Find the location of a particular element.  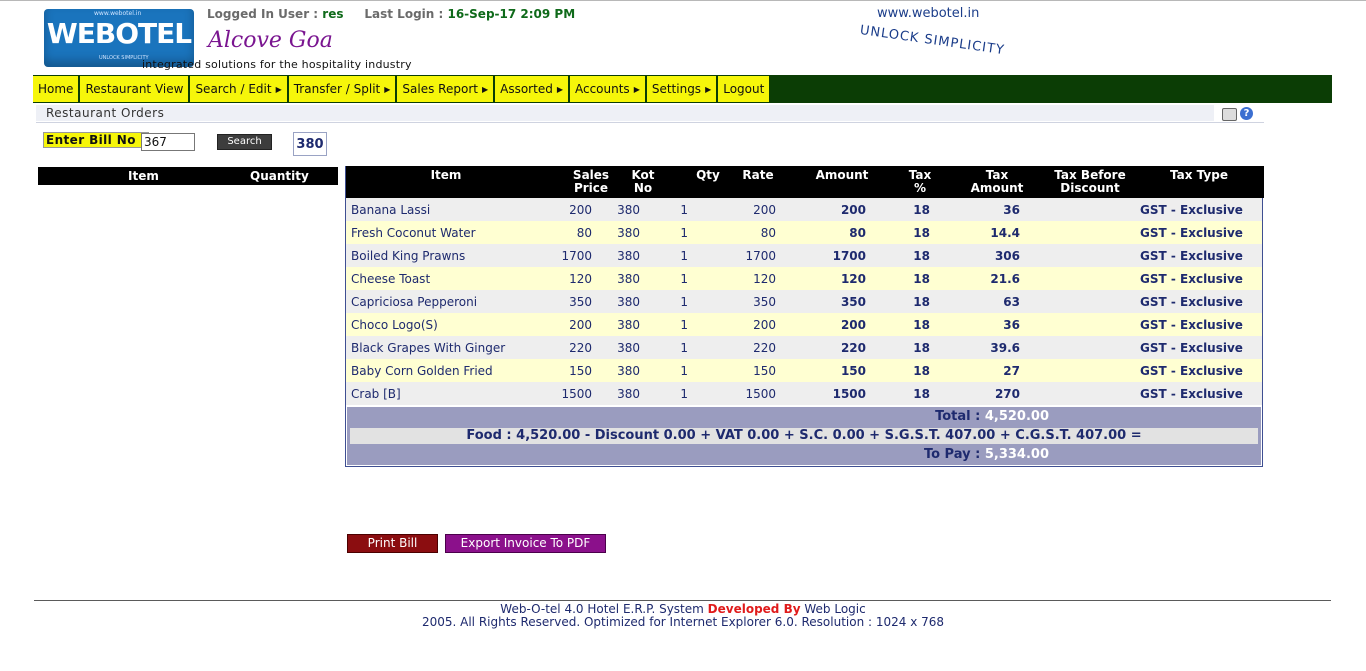

cell-amount: 350 is located at coordinates (853, 302).